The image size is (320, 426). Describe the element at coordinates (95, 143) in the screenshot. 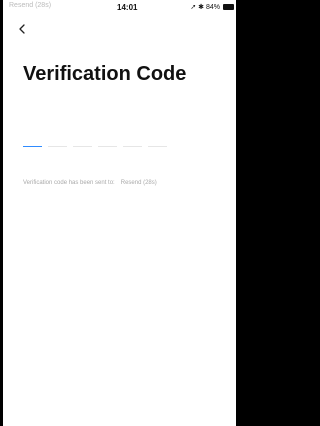

I see `verification-code-input` at that location.